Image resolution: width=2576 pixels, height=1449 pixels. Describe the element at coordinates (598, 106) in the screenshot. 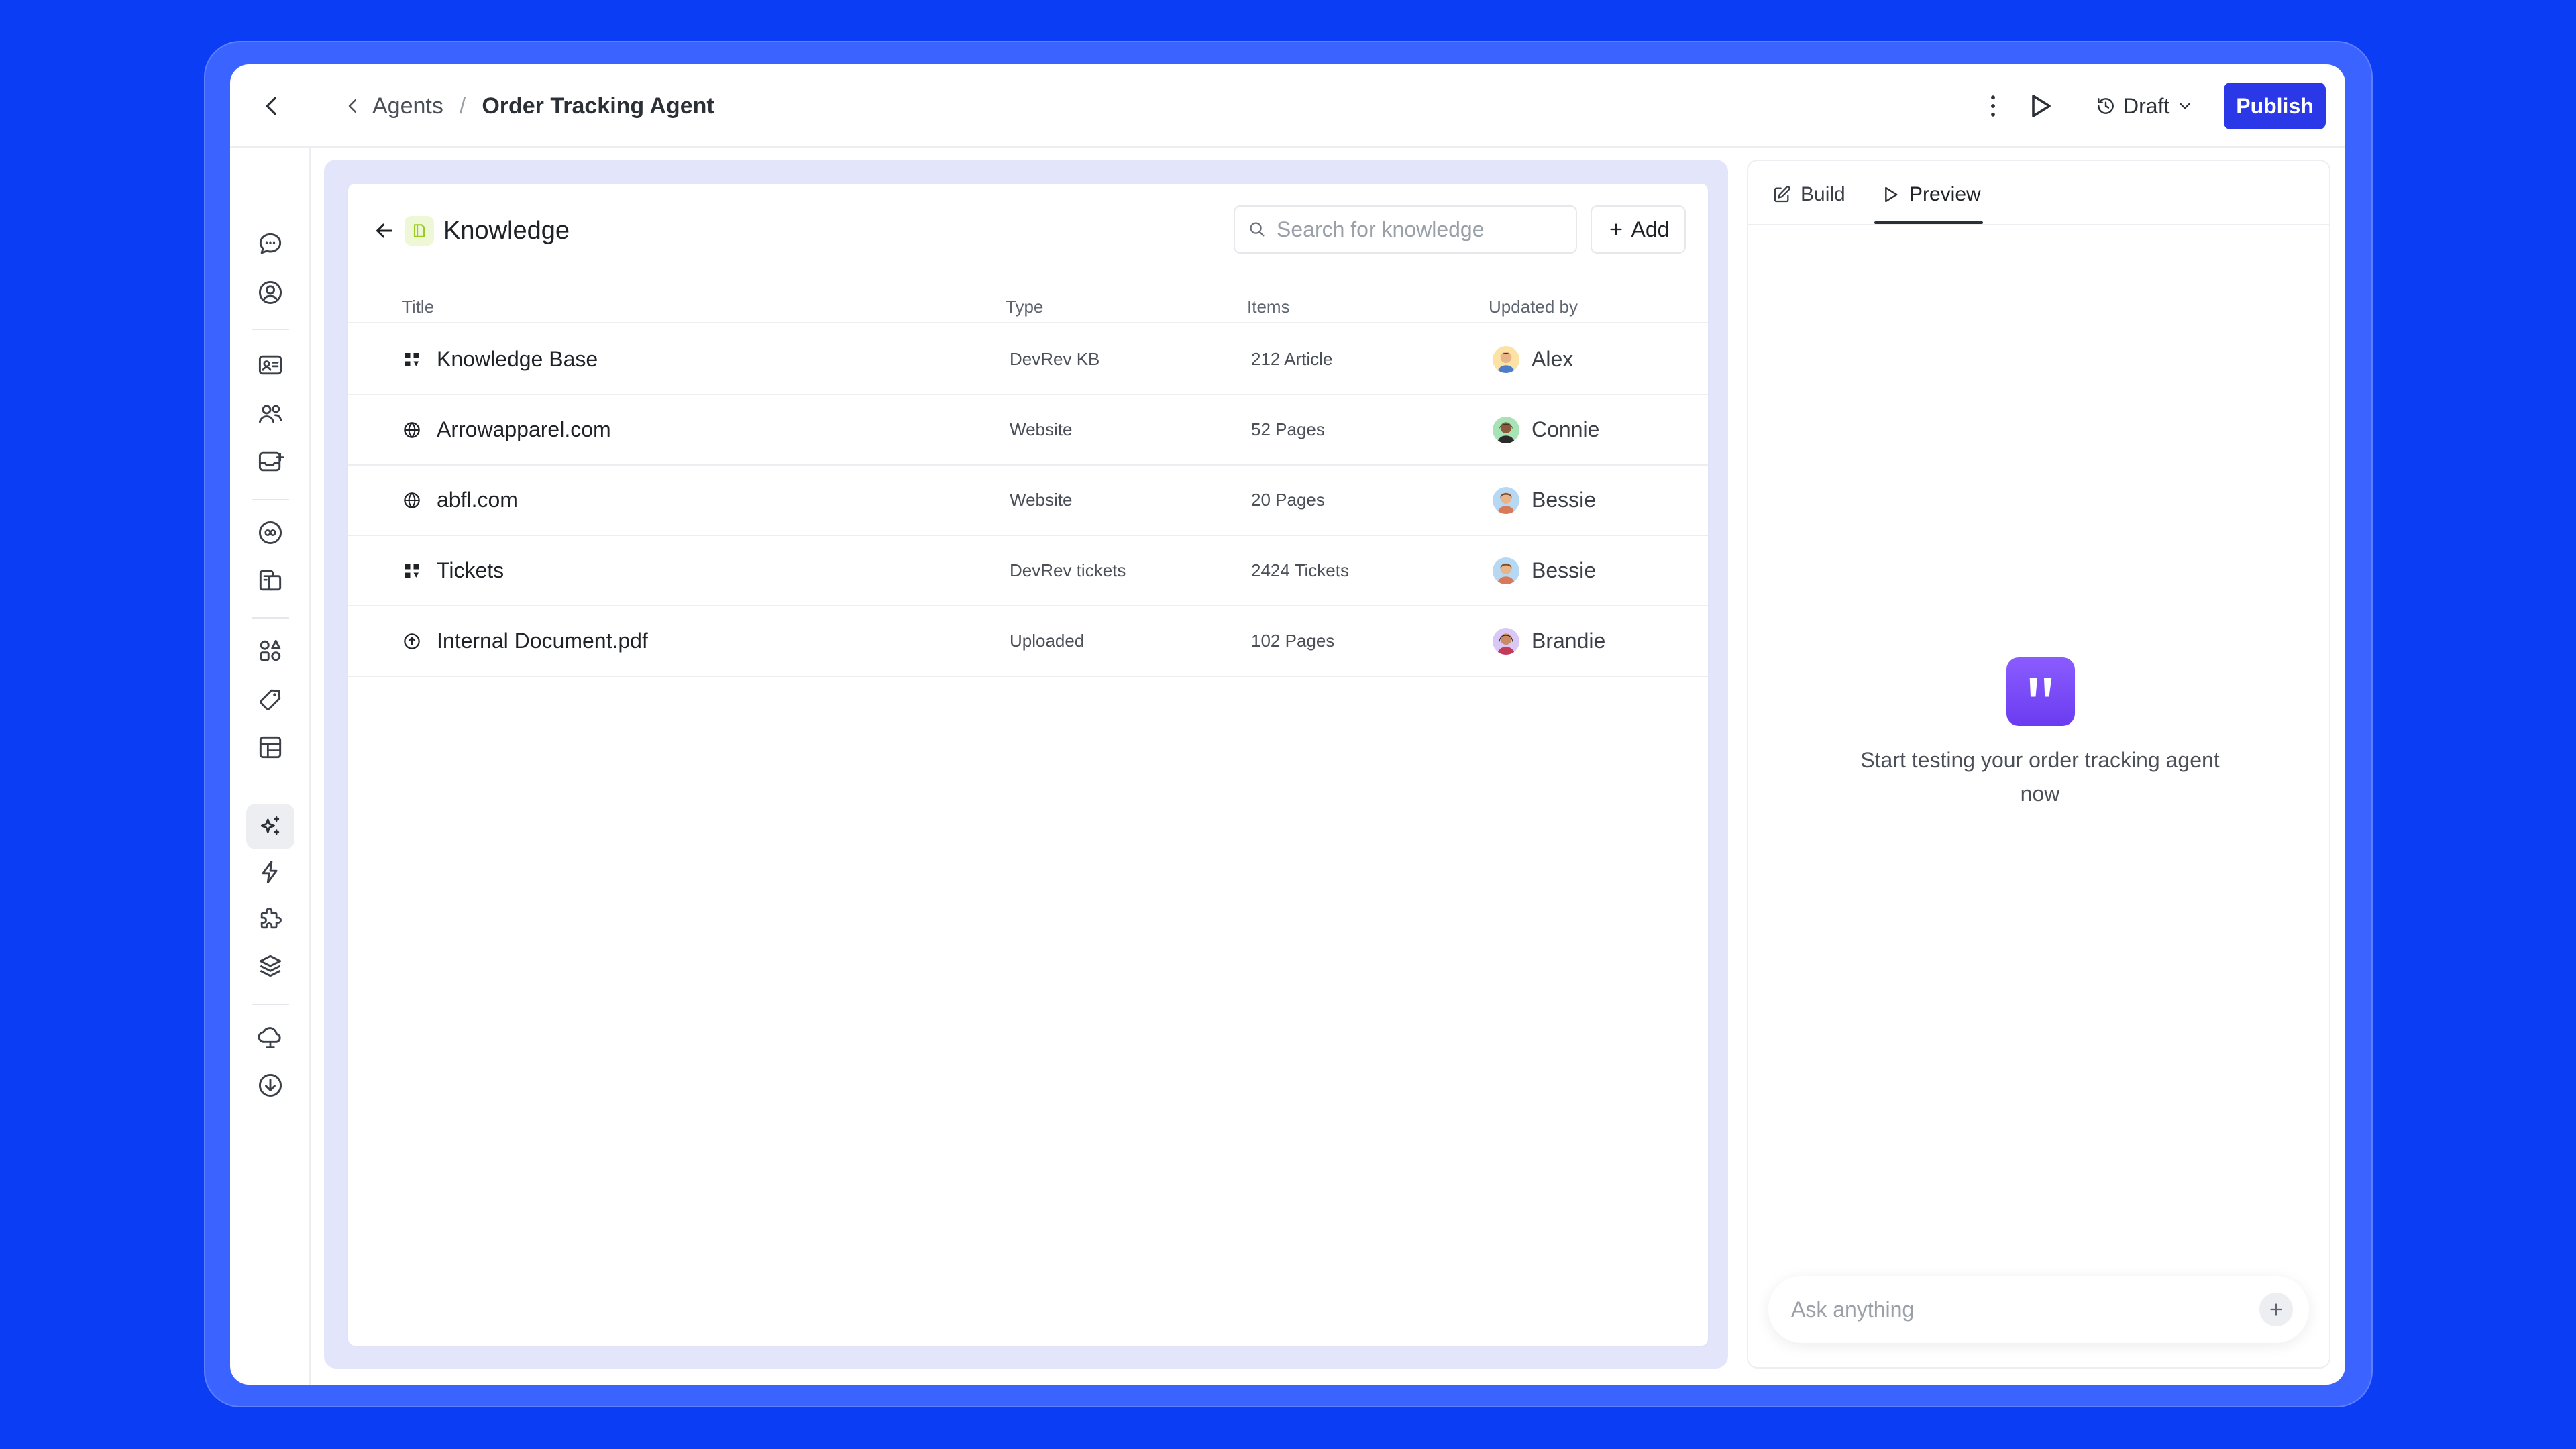

I see `page-title: Order Tracking Agent` at that location.